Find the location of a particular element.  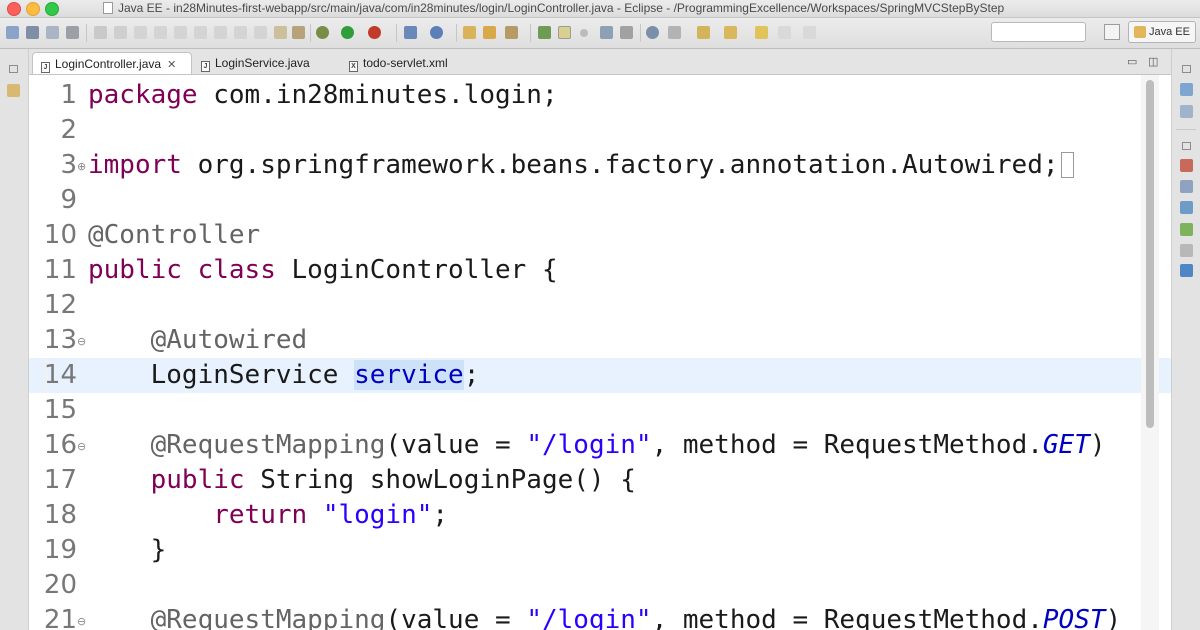

new-server-icon is located at coordinates (410, 32).